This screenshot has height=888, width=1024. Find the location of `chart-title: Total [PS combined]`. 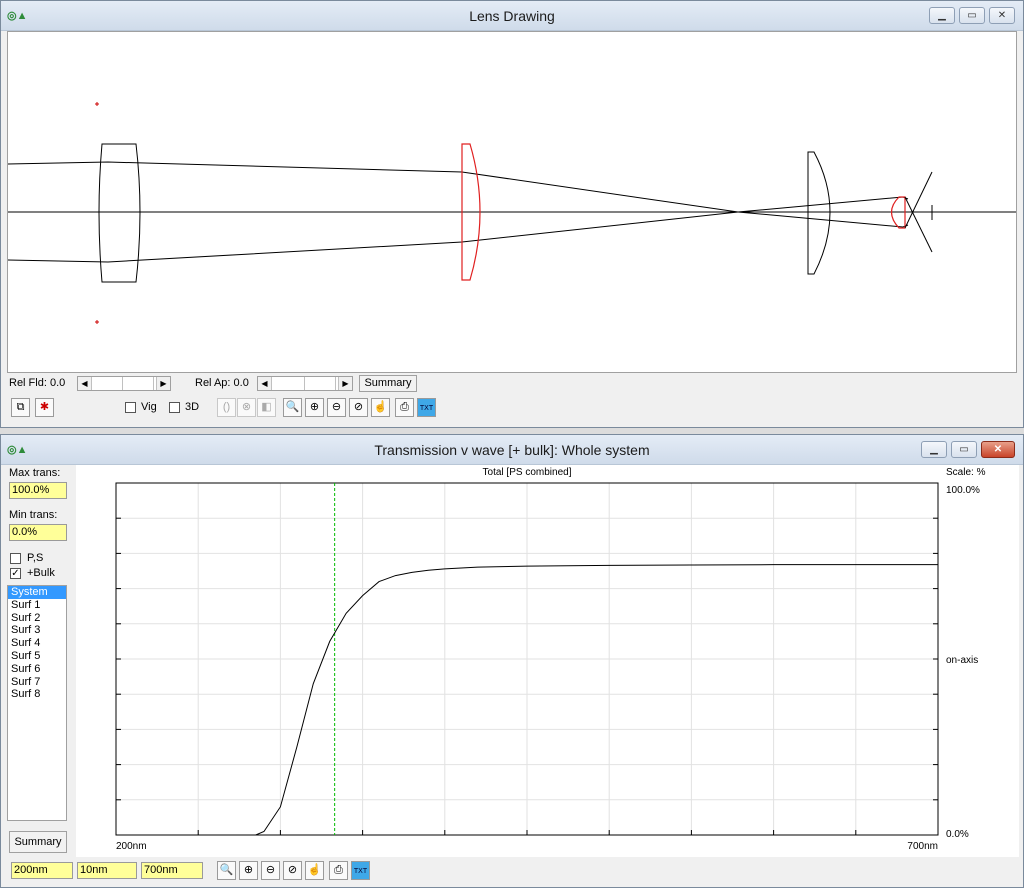

chart-title: Total [PS combined] is located at coordinates (527, 472).